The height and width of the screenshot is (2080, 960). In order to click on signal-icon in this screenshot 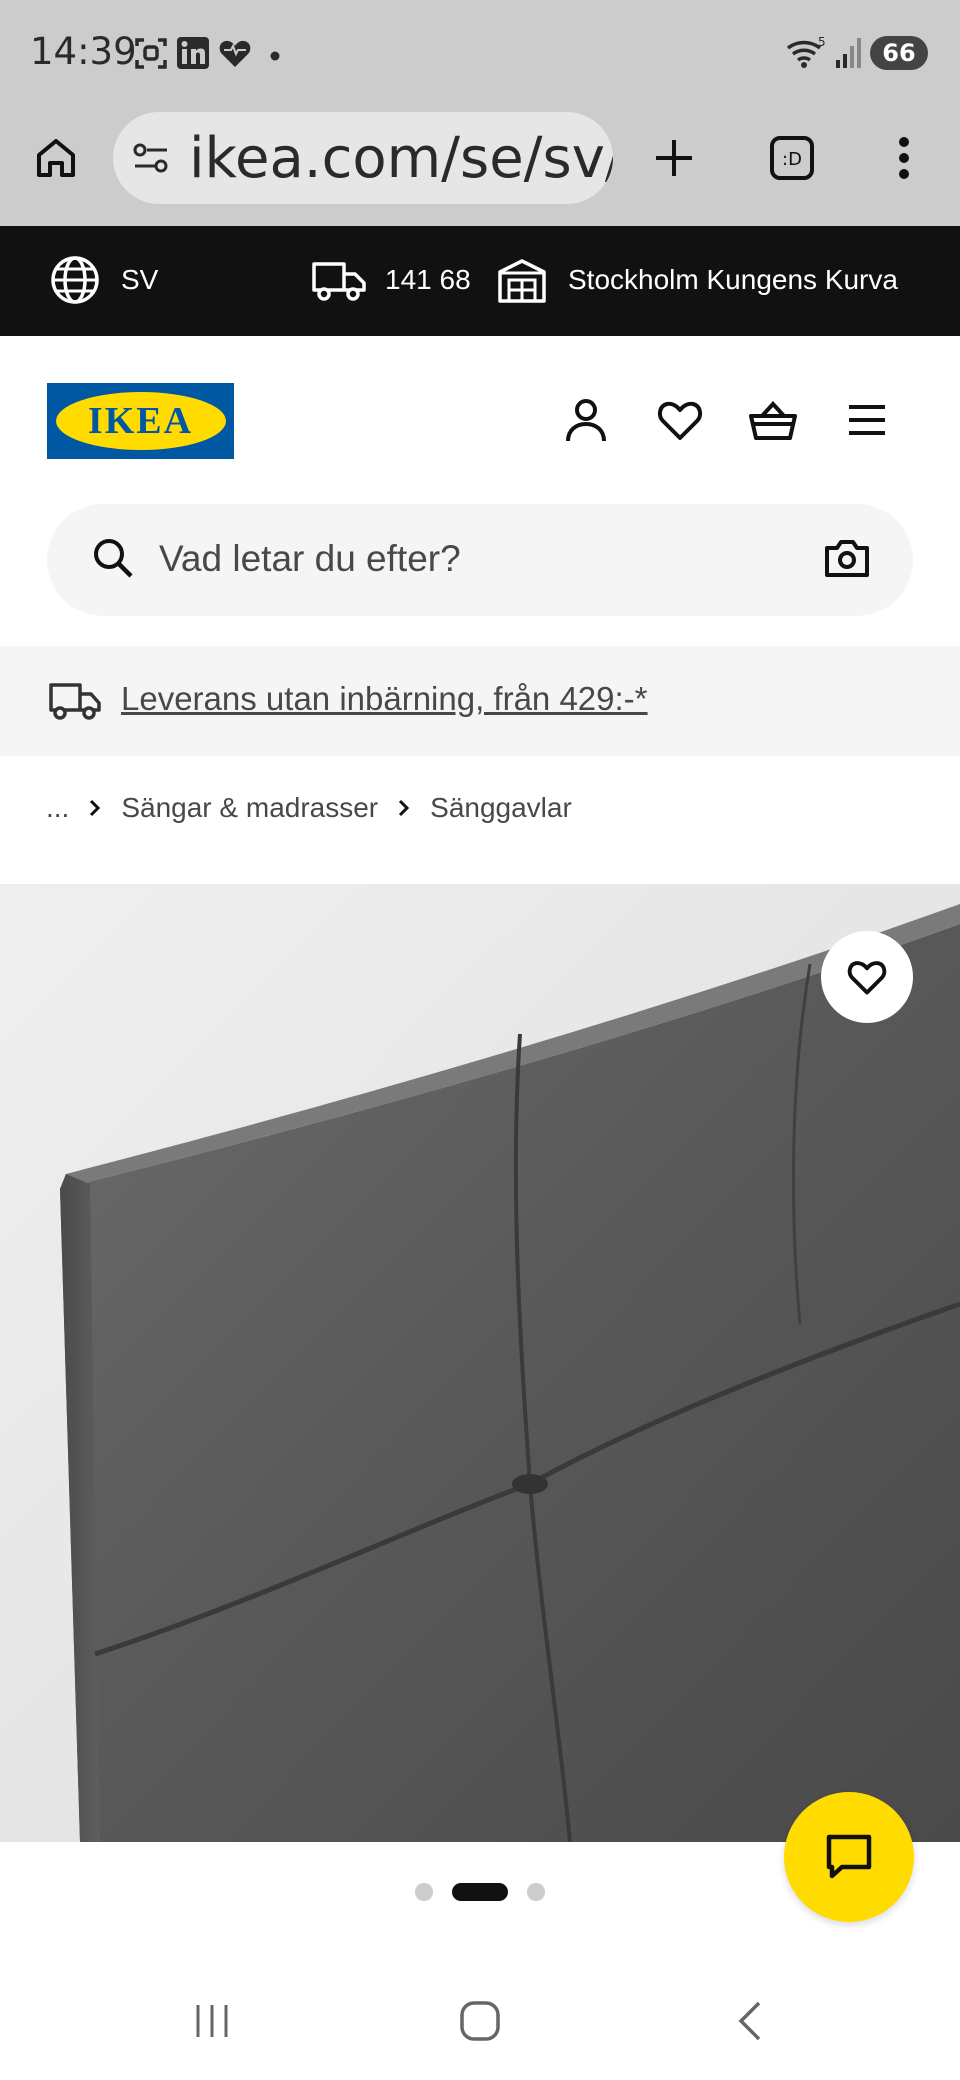, I will do `click(849, 55)`.